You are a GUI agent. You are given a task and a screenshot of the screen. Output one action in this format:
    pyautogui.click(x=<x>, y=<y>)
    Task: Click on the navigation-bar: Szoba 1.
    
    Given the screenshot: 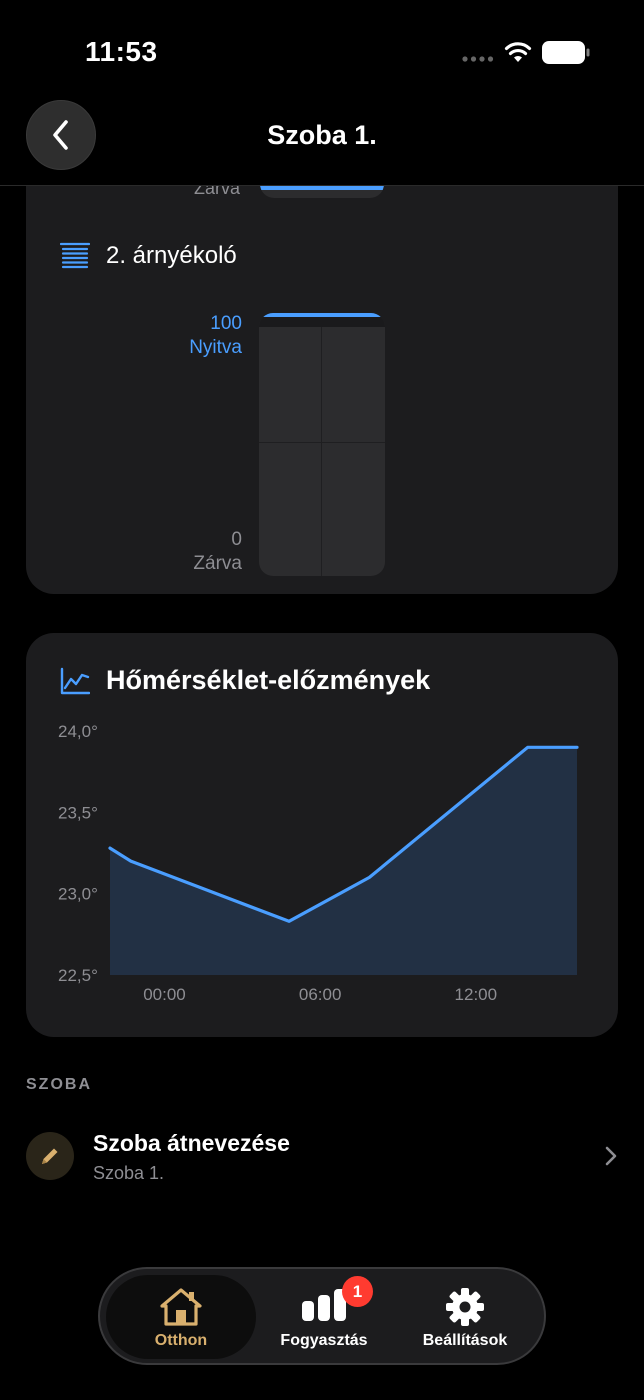 What is the action you would take?
    pyautogui.click(x=322, y=141)
    